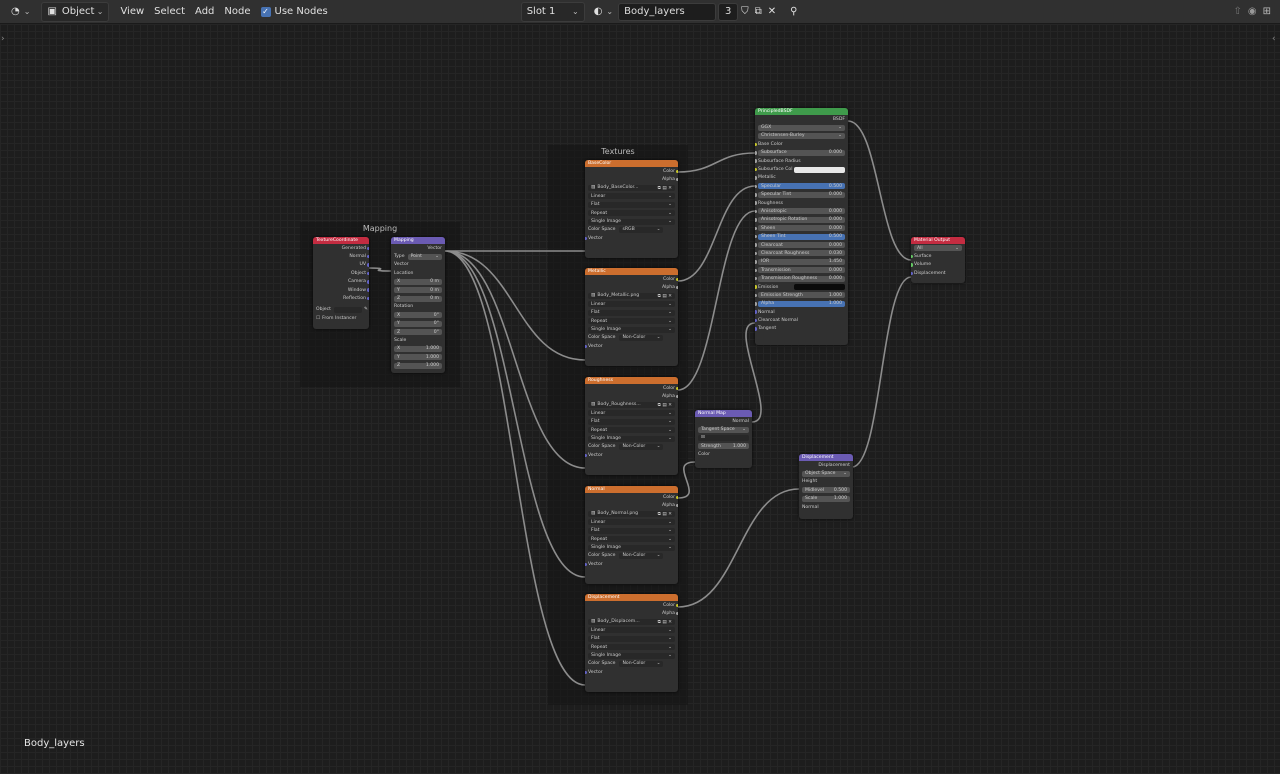 This screenshot has height=774, width=1280. What do you see at coordinates (75, 11) in the screenshot?
I see `mode-dropdown: ▣ Object ⌄` at bounding box center [75, 11].